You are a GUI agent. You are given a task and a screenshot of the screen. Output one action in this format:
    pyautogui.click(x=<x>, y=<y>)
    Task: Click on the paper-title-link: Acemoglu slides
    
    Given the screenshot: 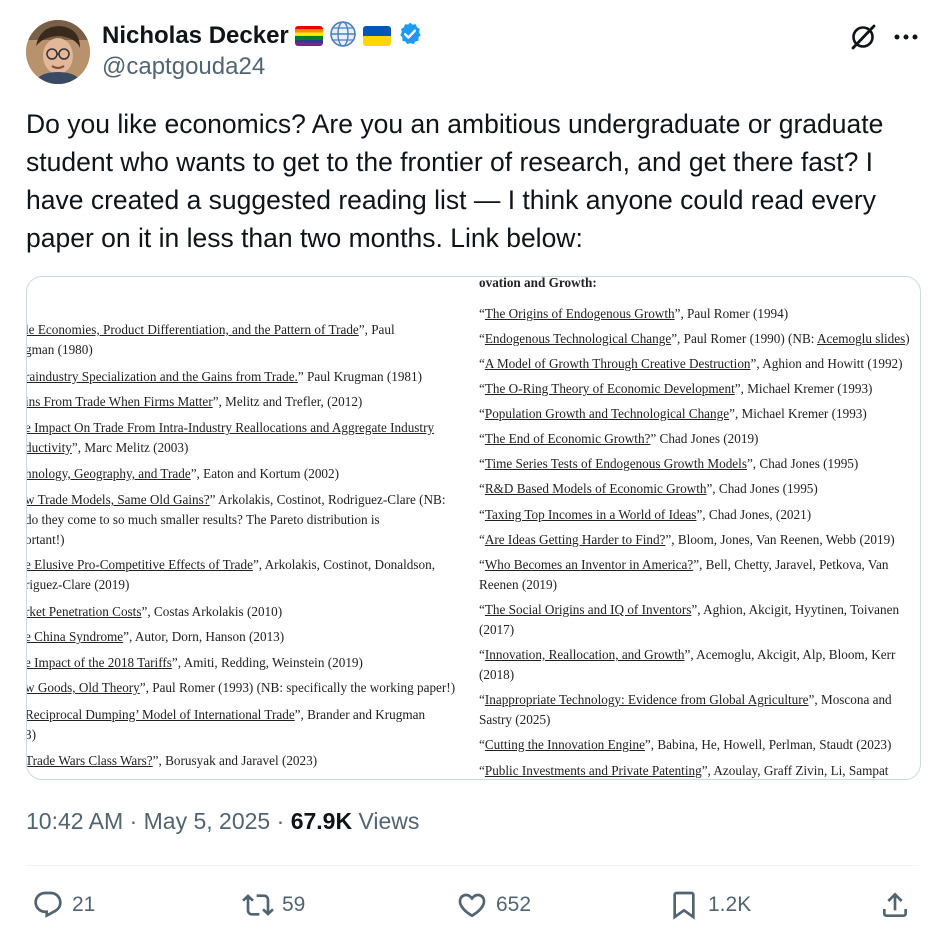 What is the action you would take?
    pyautogui.click(x=861, y=338)
    